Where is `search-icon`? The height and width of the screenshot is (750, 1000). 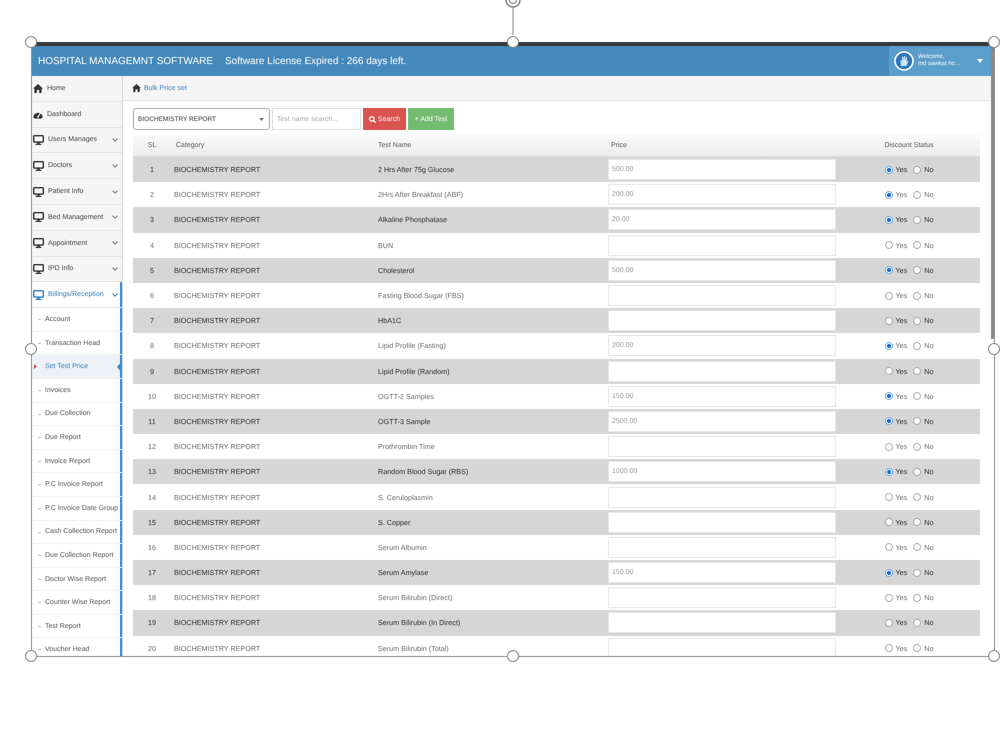
search-icon is located at coordinates (372, 119).